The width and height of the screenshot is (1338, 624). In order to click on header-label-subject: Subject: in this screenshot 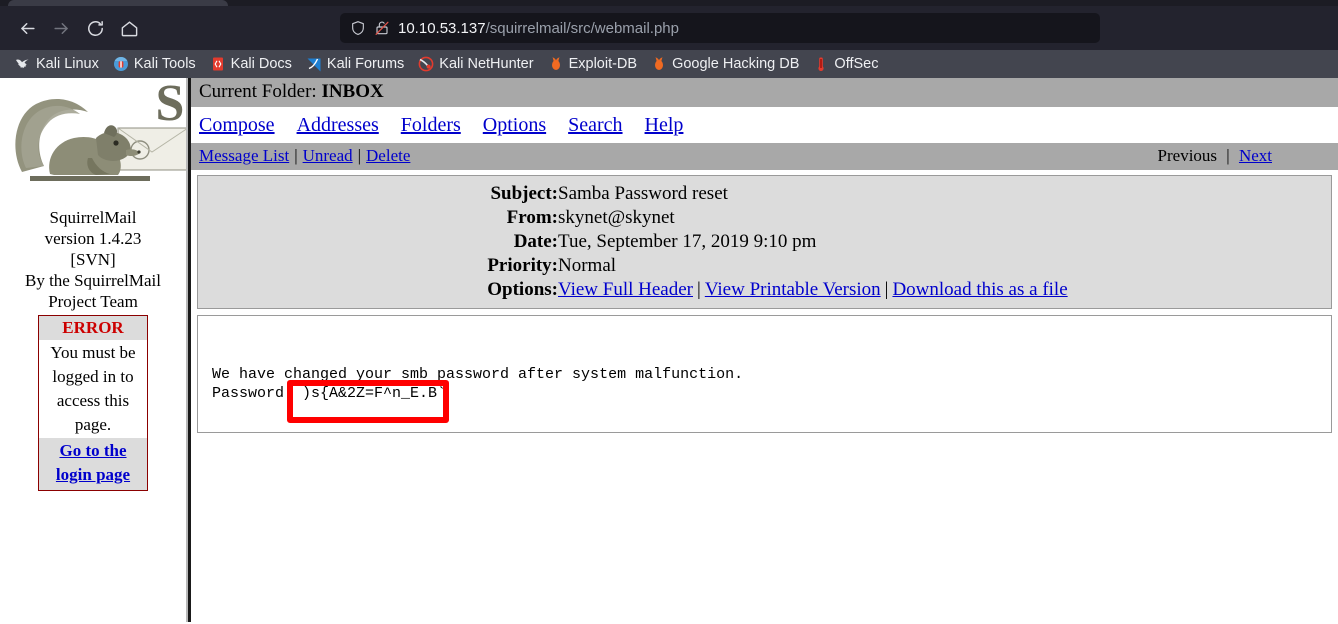, I will do `click(524, 193)`.